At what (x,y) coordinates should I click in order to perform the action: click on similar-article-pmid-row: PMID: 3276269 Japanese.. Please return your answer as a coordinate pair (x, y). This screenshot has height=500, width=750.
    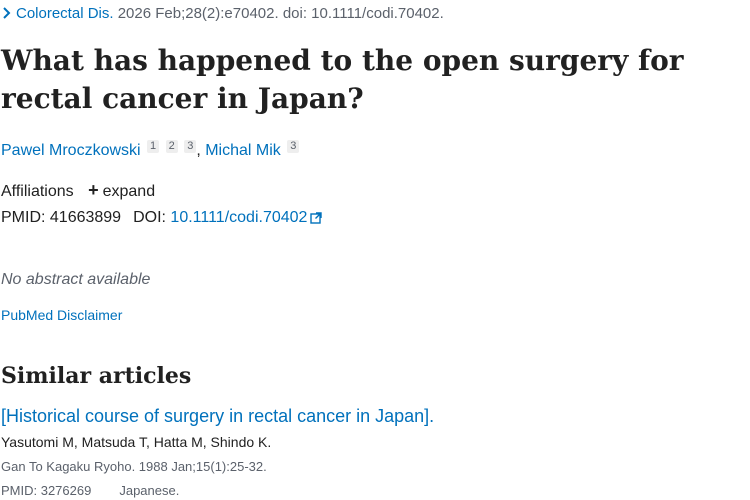
    Looking at the image, I should click on (90, 491).